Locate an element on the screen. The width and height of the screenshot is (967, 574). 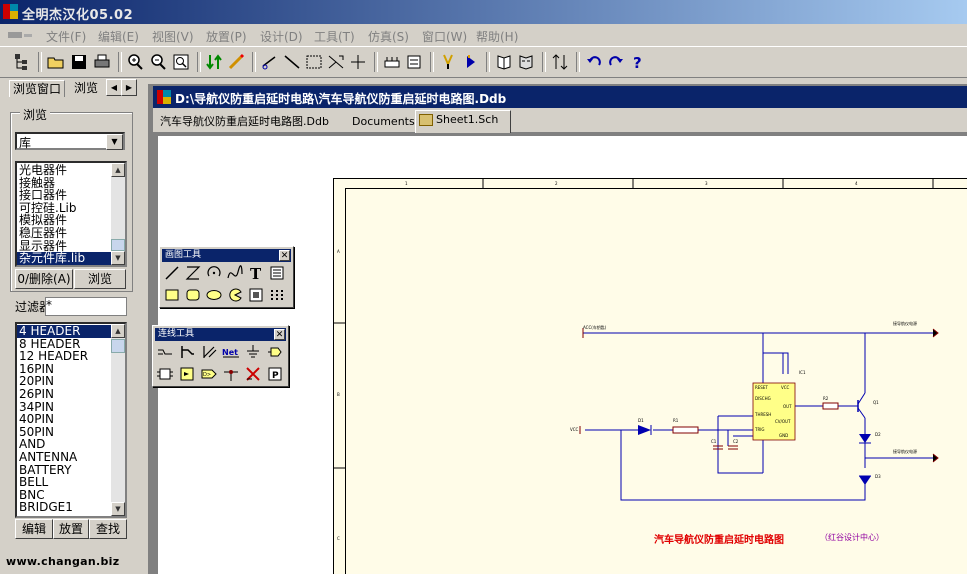
tab-browse-window: 浏览窗口 is located at coordinates (37, 88).